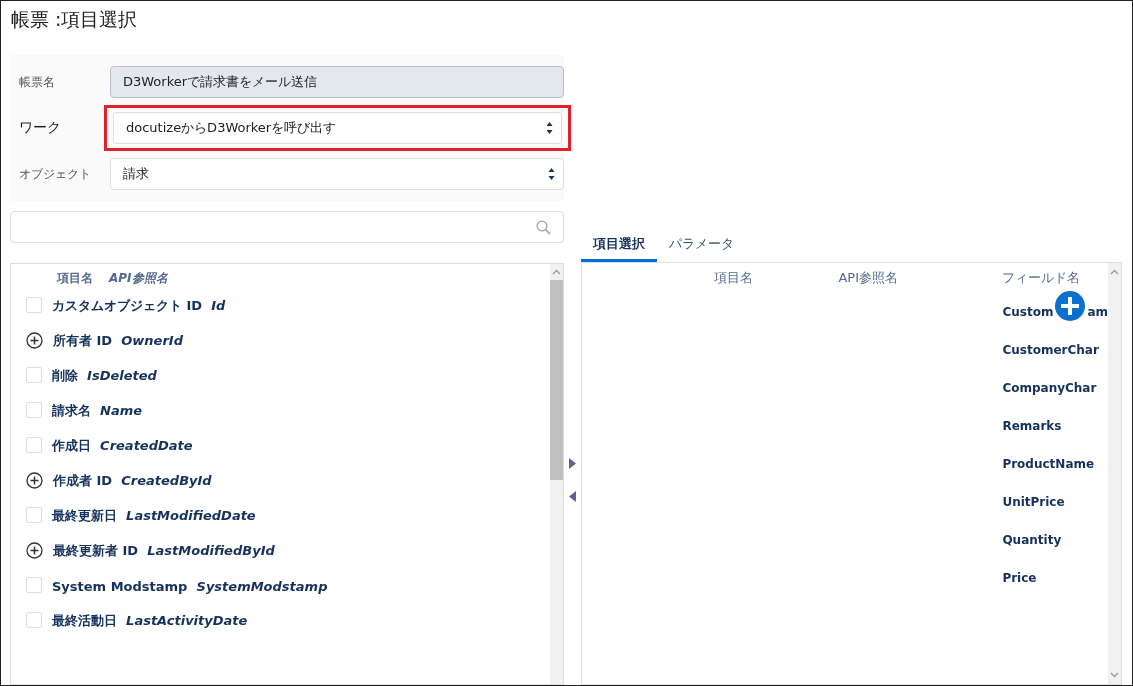 The image size is (1133, 686). I want to click on field-name: 最終活動日, so click(84, 620).